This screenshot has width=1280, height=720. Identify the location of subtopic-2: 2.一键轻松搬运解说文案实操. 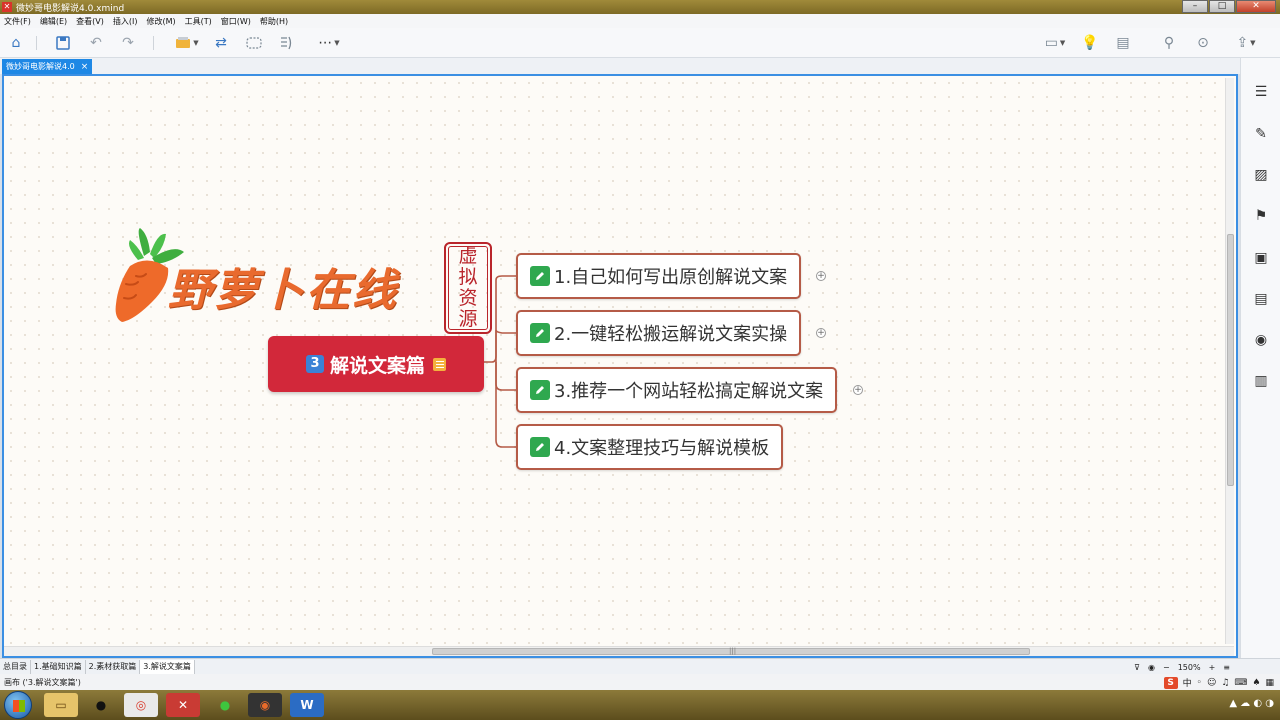
(659, 333).